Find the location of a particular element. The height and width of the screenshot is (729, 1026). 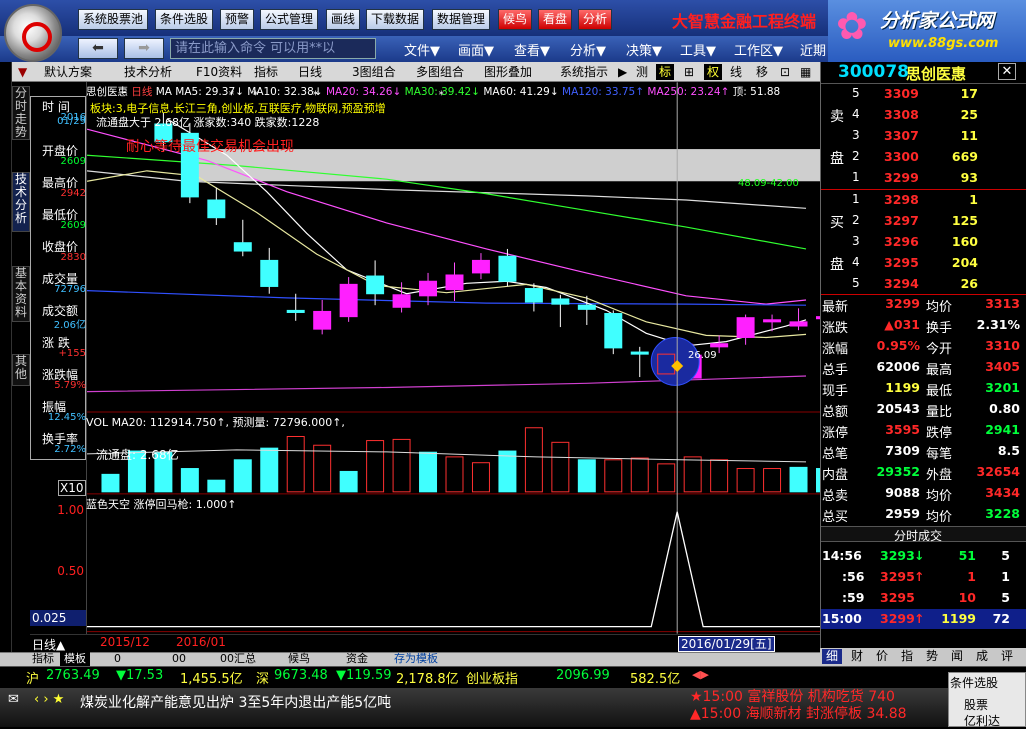

buy-price: 3294 is located at coordinates (901, 283).